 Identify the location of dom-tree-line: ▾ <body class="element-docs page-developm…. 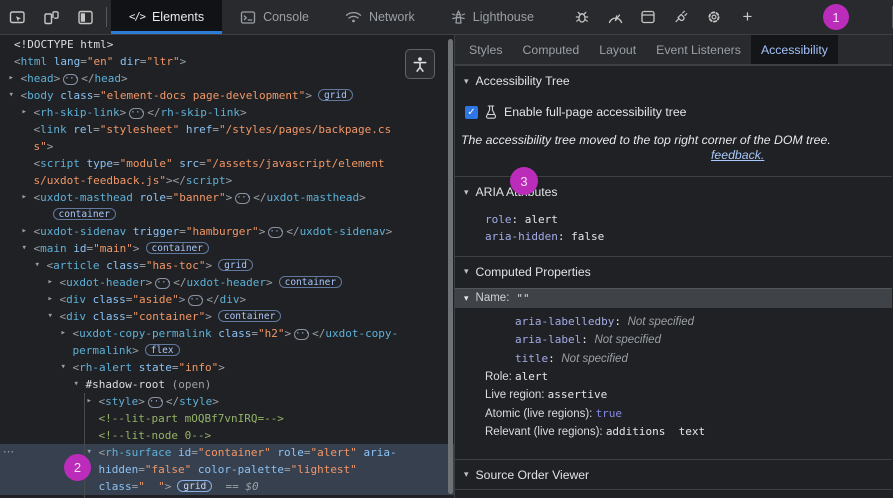
(227, 95).